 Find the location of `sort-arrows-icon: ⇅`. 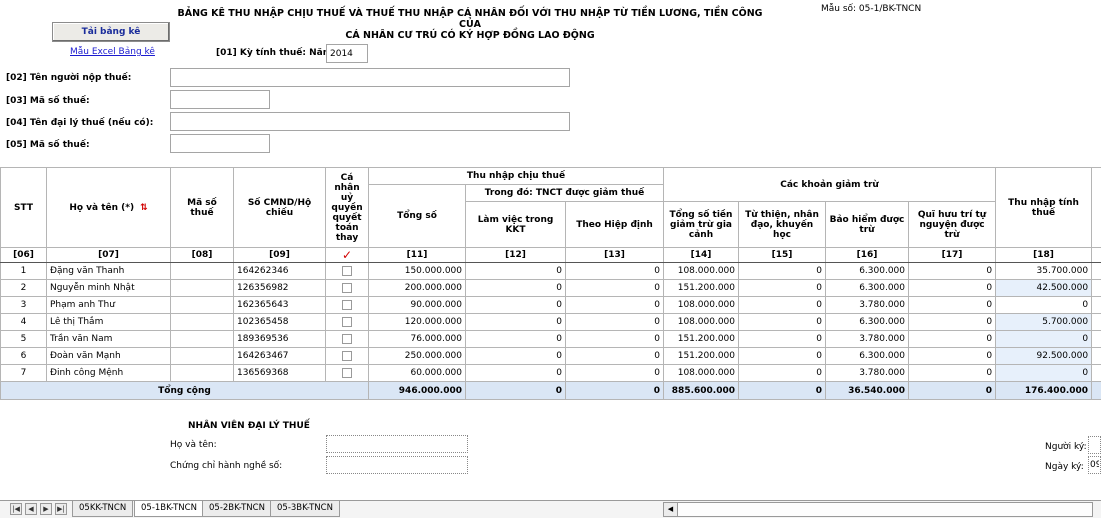

sort-arrows-icon: ⇅ is located at coordinates (144, 208).